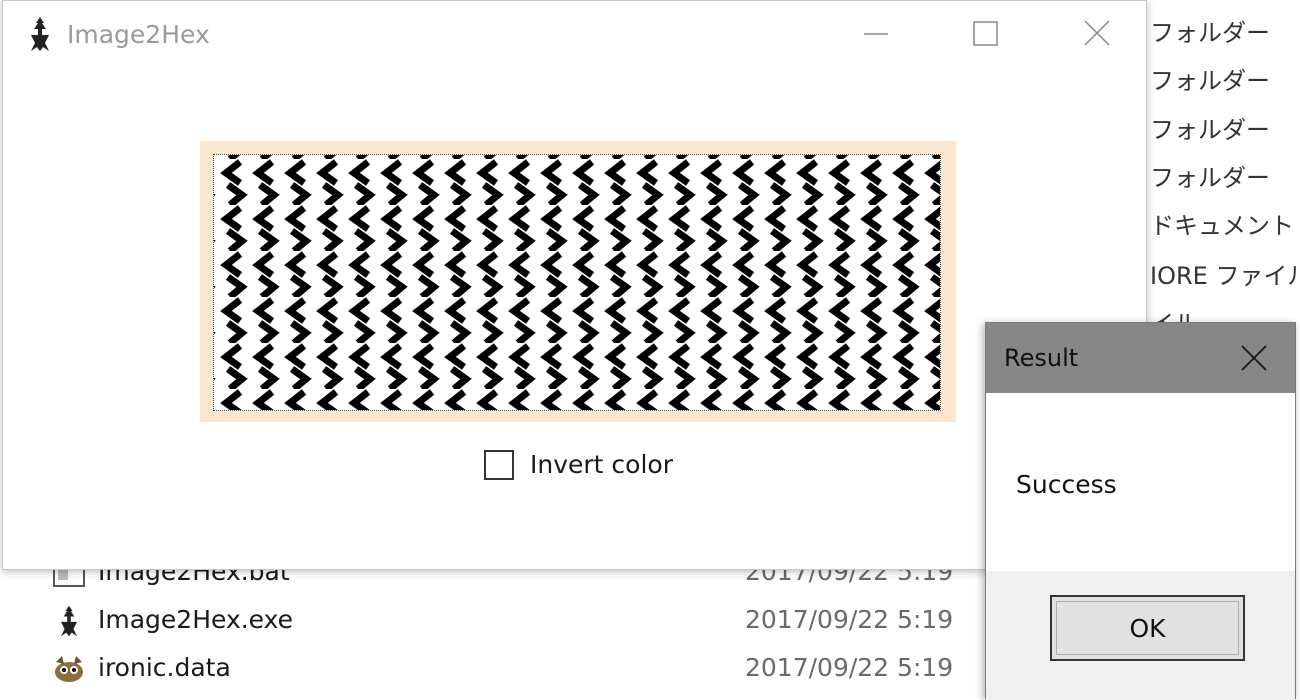 This screenshot has width=1300, height=700. I want to click on maximize-button, so click(985, 34).